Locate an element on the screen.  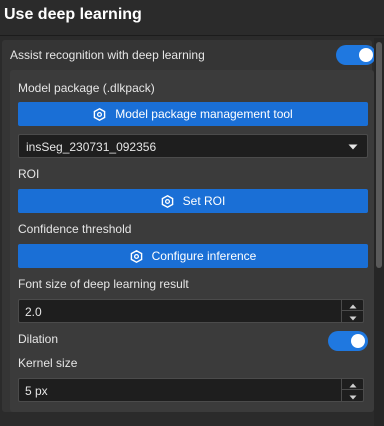
dilation-label: Dilation is located at coordinates (38, 339).